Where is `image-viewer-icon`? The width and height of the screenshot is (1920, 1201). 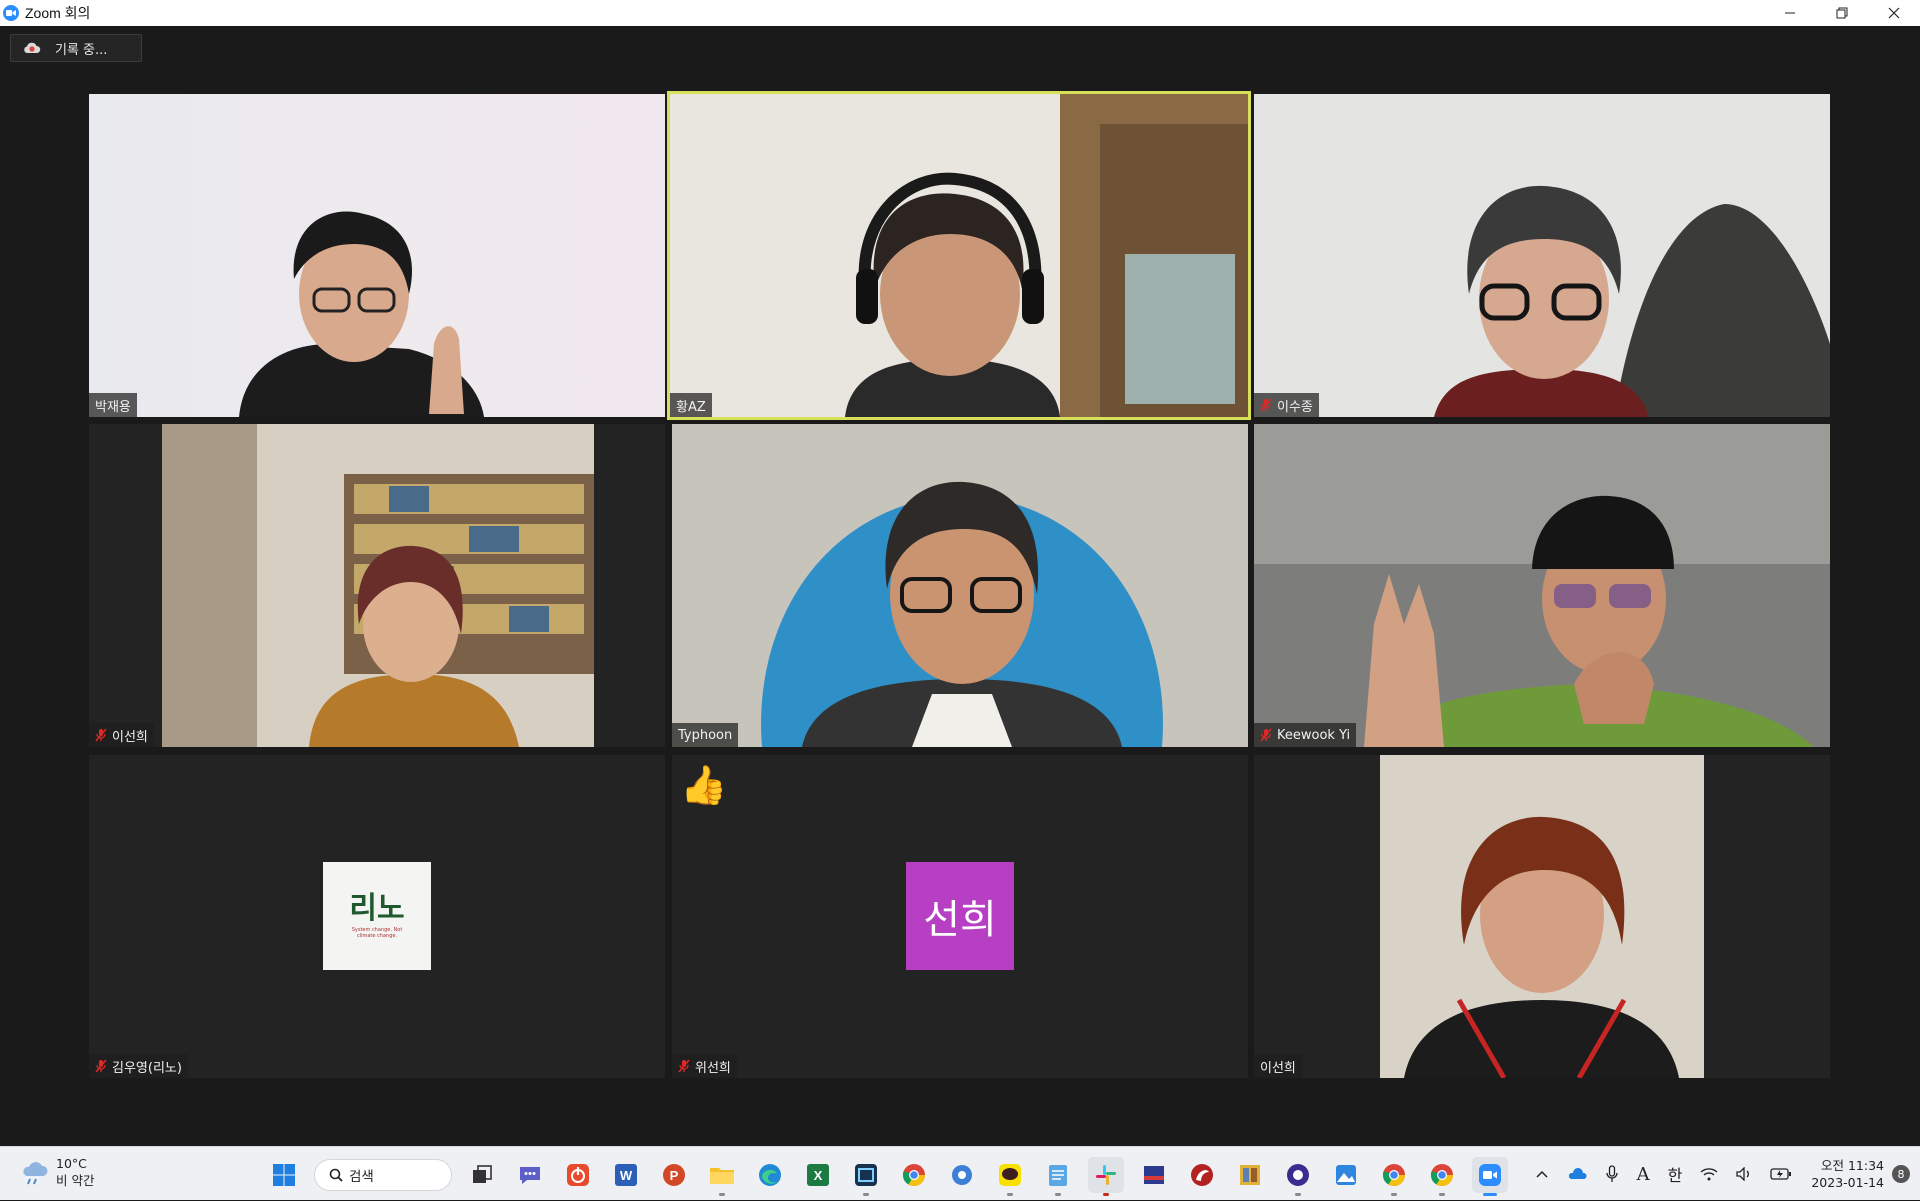
image-viewer-icon is located at coordinates (1250, 1175).